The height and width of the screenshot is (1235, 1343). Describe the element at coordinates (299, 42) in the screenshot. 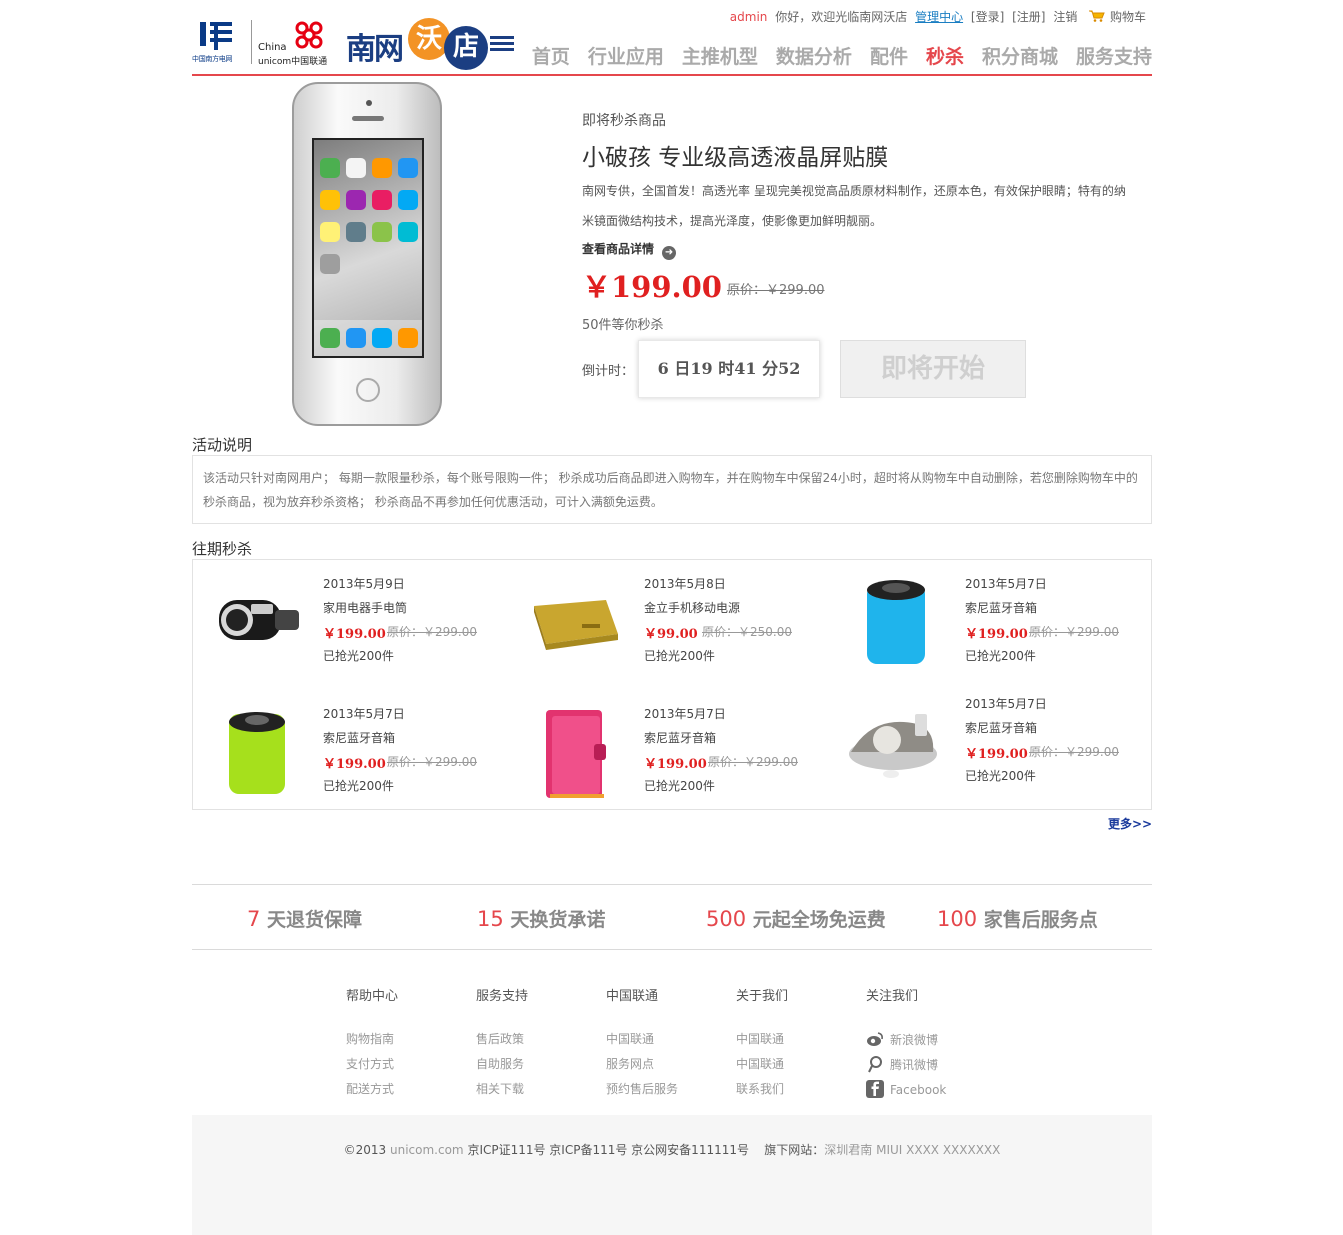

I see `unicom-logo: China unicom中国联通` at that location.